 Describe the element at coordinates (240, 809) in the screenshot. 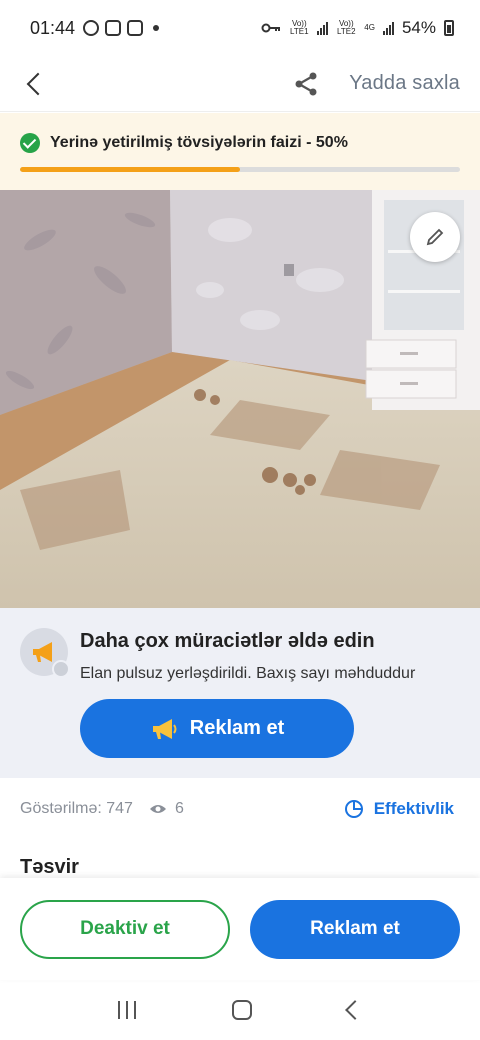

I see `stats-row: Göstərilmə: 747 6 Effektivlik` at that location.